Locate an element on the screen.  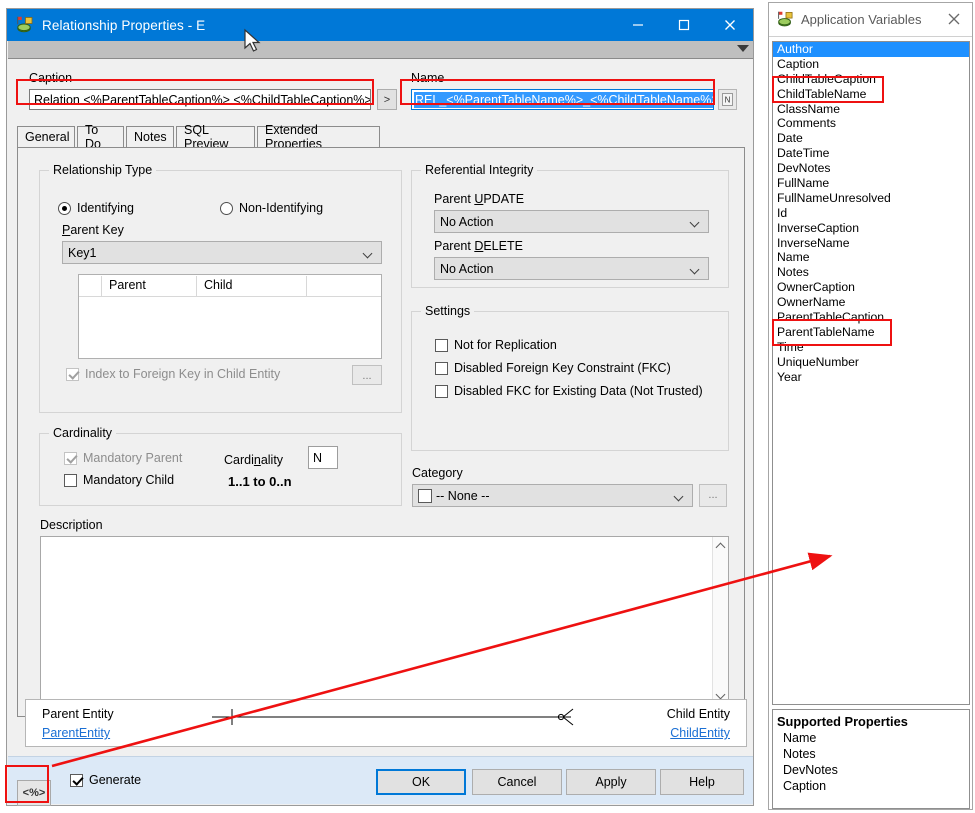
name-expand-button: N is located at coordinates (727, 99).